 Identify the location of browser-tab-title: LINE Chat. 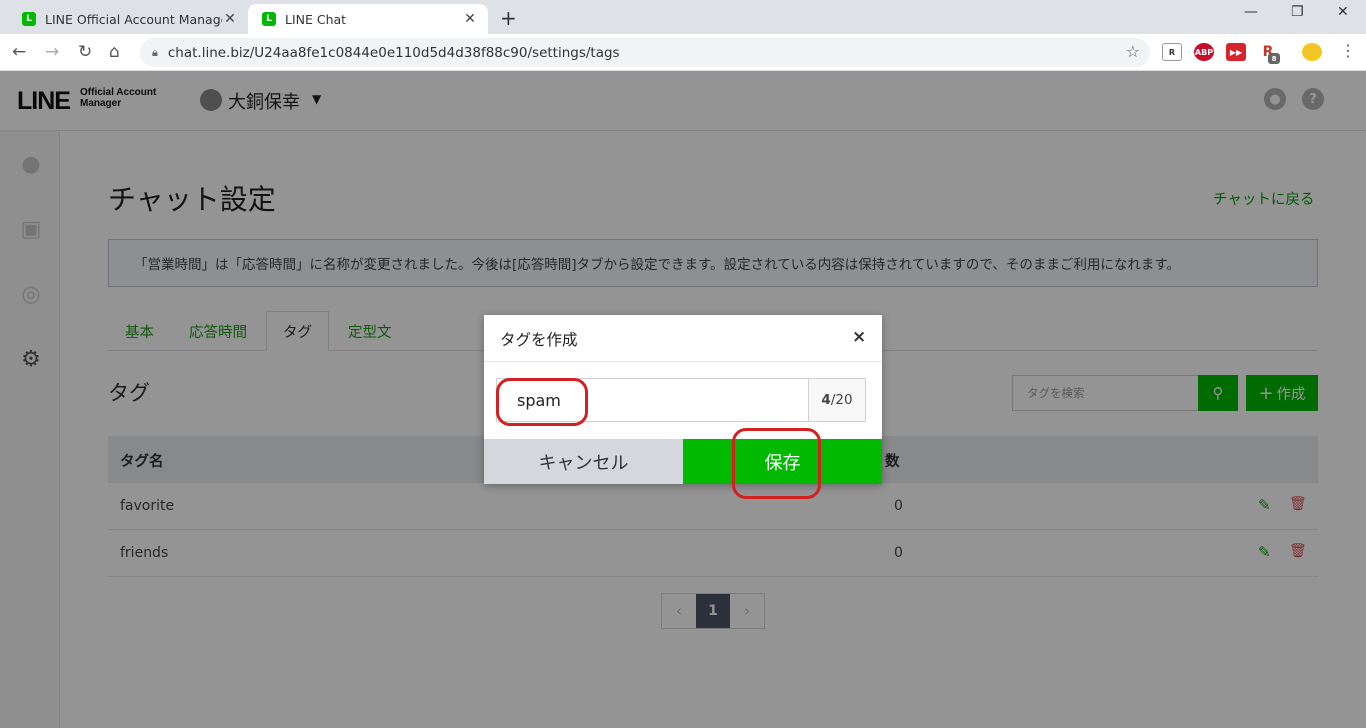
(316, 19).